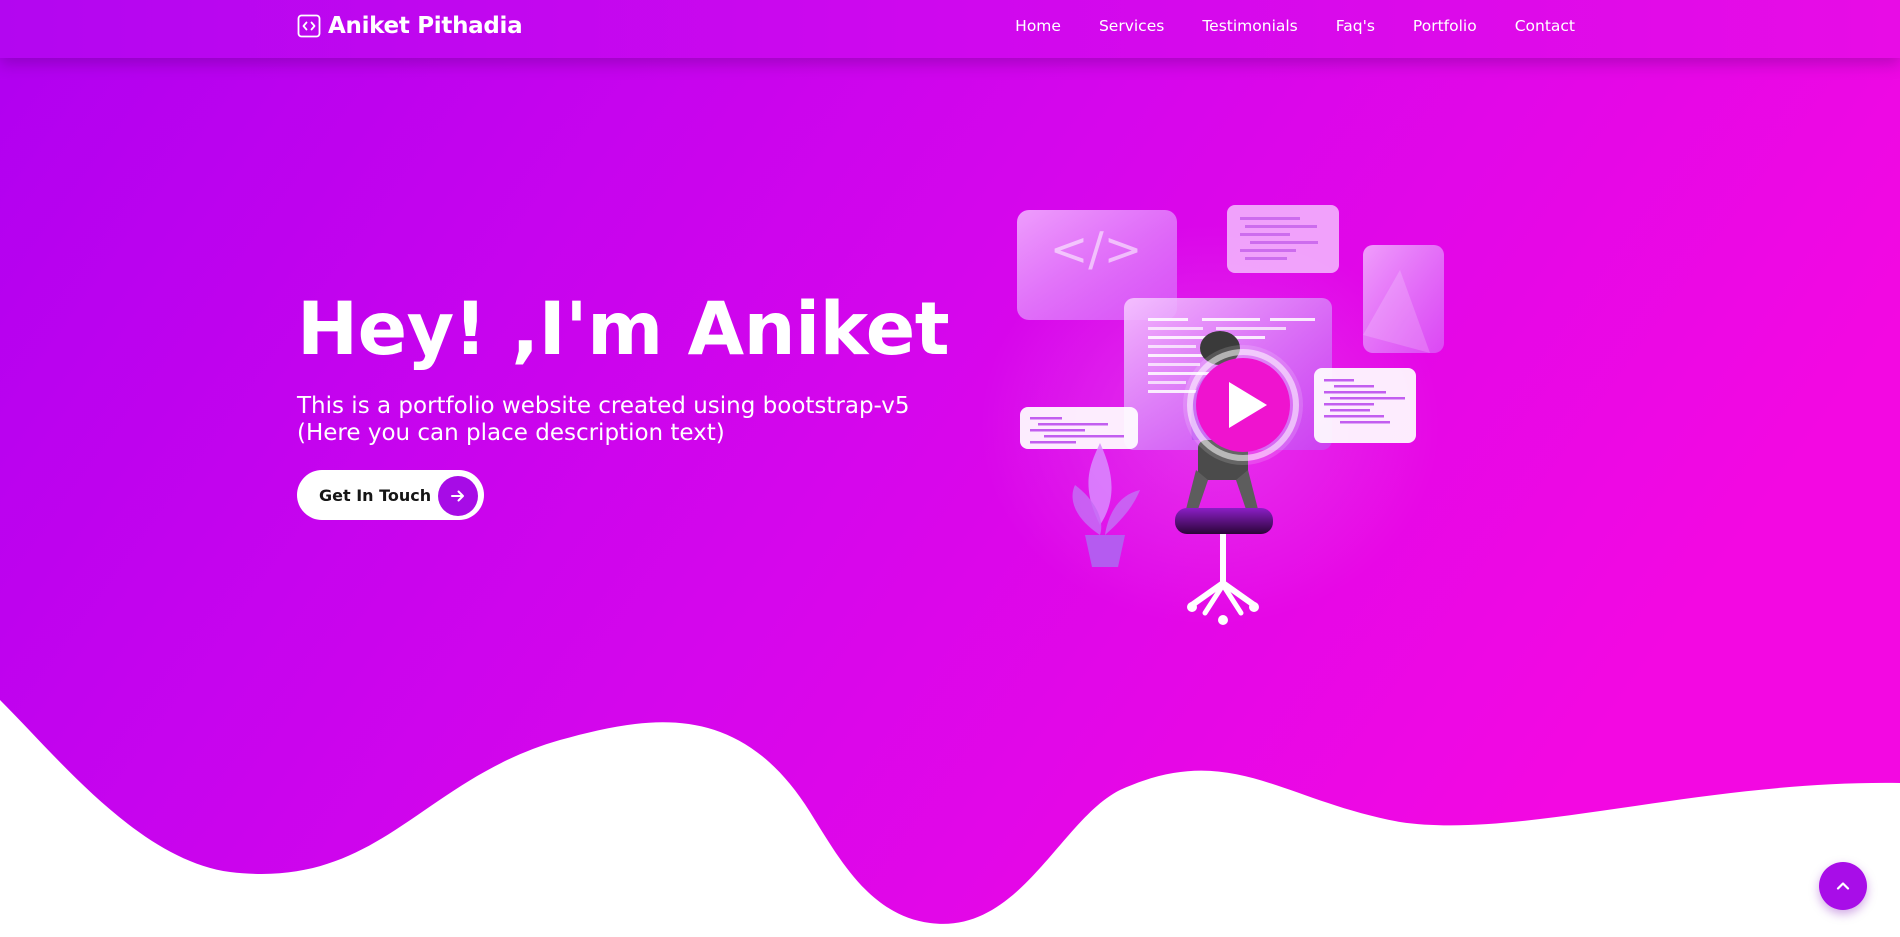 This screenshot has height=937, width=1900. What do you see at coordinates (1249, 26) in the screenshot?
I see `nav-link-testimonials: Testimonials` at bounding box center [1249, 26].